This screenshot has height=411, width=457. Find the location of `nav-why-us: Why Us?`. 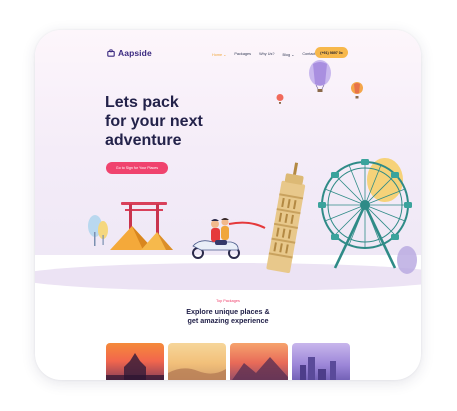

nav-why-us: Why Us? is located at coordinates (266, 54).